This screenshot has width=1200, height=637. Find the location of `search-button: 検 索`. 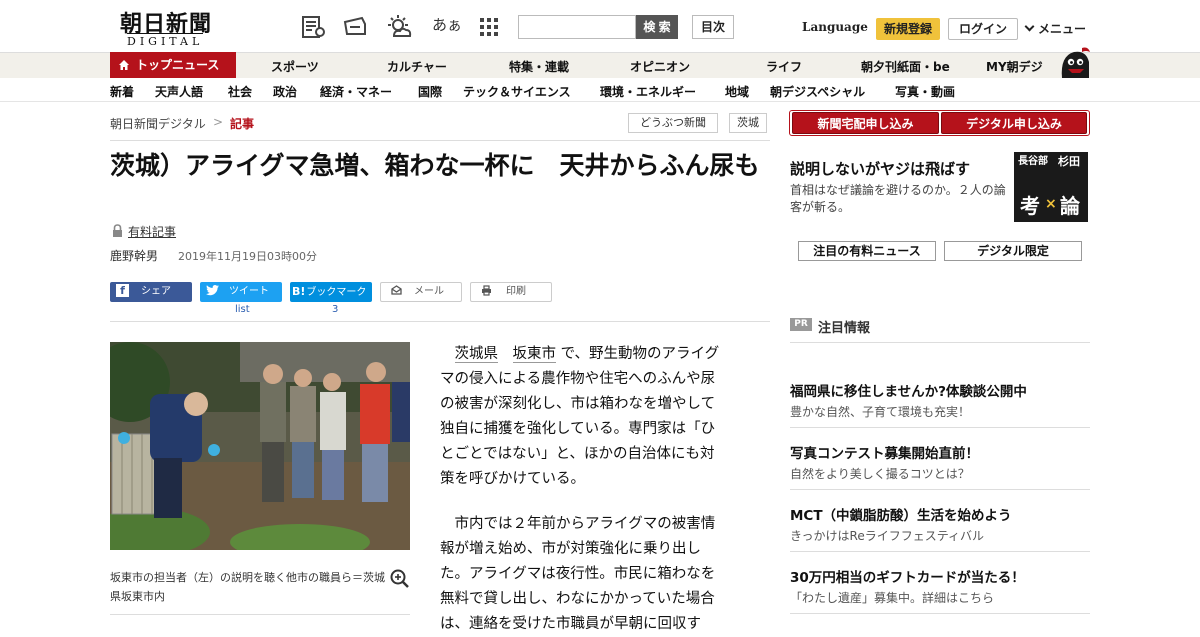

search-button: 検 索 is located at coordinates (657, 27).